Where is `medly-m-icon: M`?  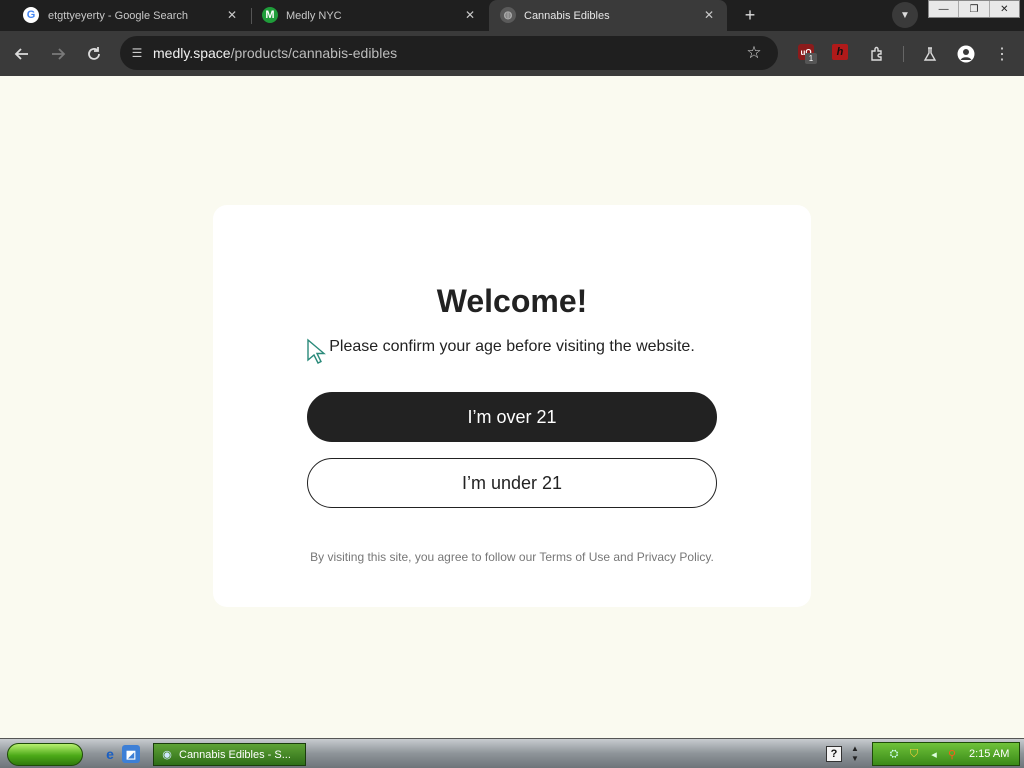
medly-m-icon: M is located at coordinates (270, 15).